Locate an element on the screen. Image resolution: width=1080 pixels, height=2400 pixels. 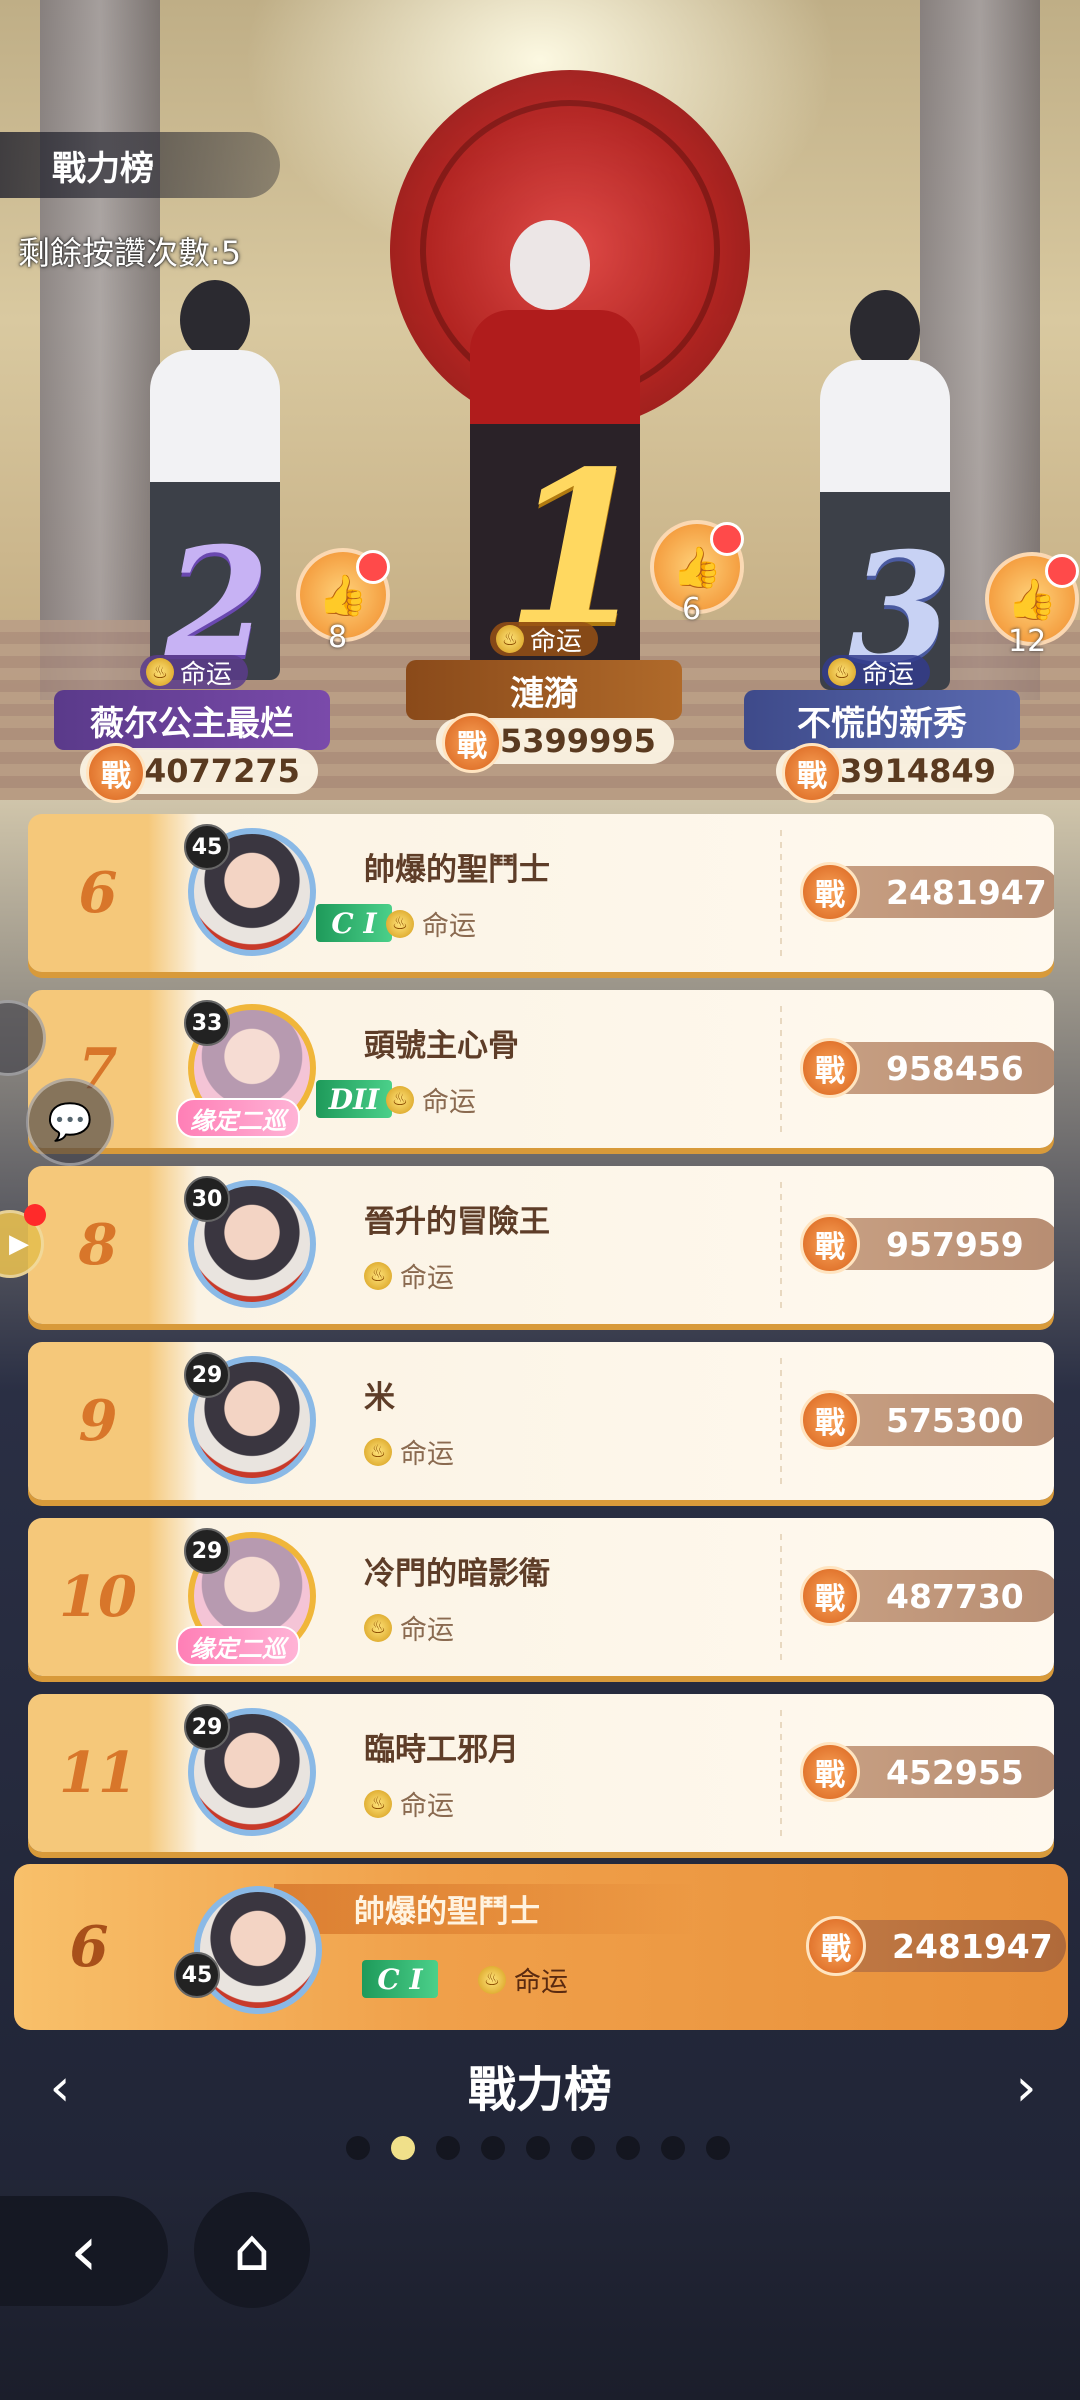
level-badge: 33 is located at coordinates (207, 1023).